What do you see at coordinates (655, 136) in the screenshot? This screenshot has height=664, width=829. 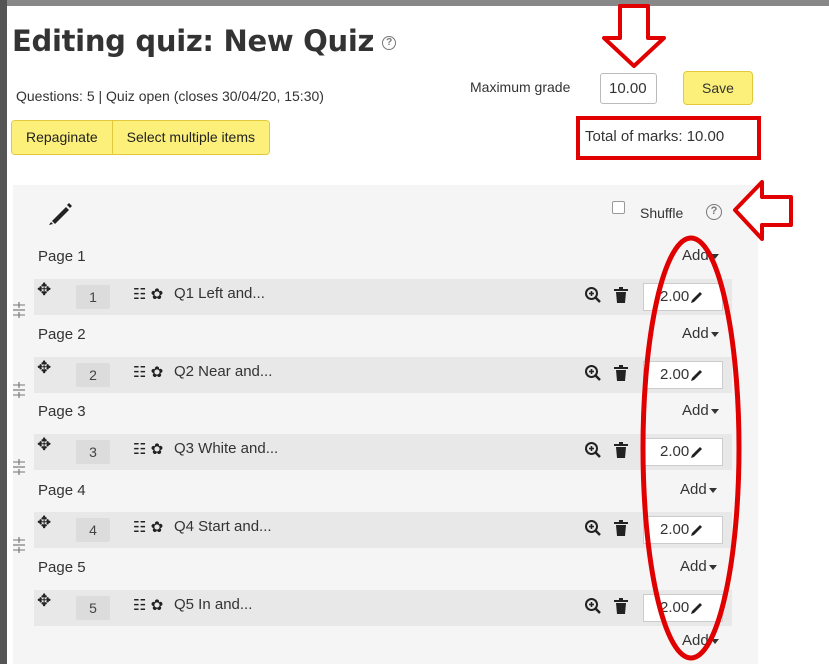 I see `total-marks: Total of marks: 10.00` at bounding box center [655, 136].